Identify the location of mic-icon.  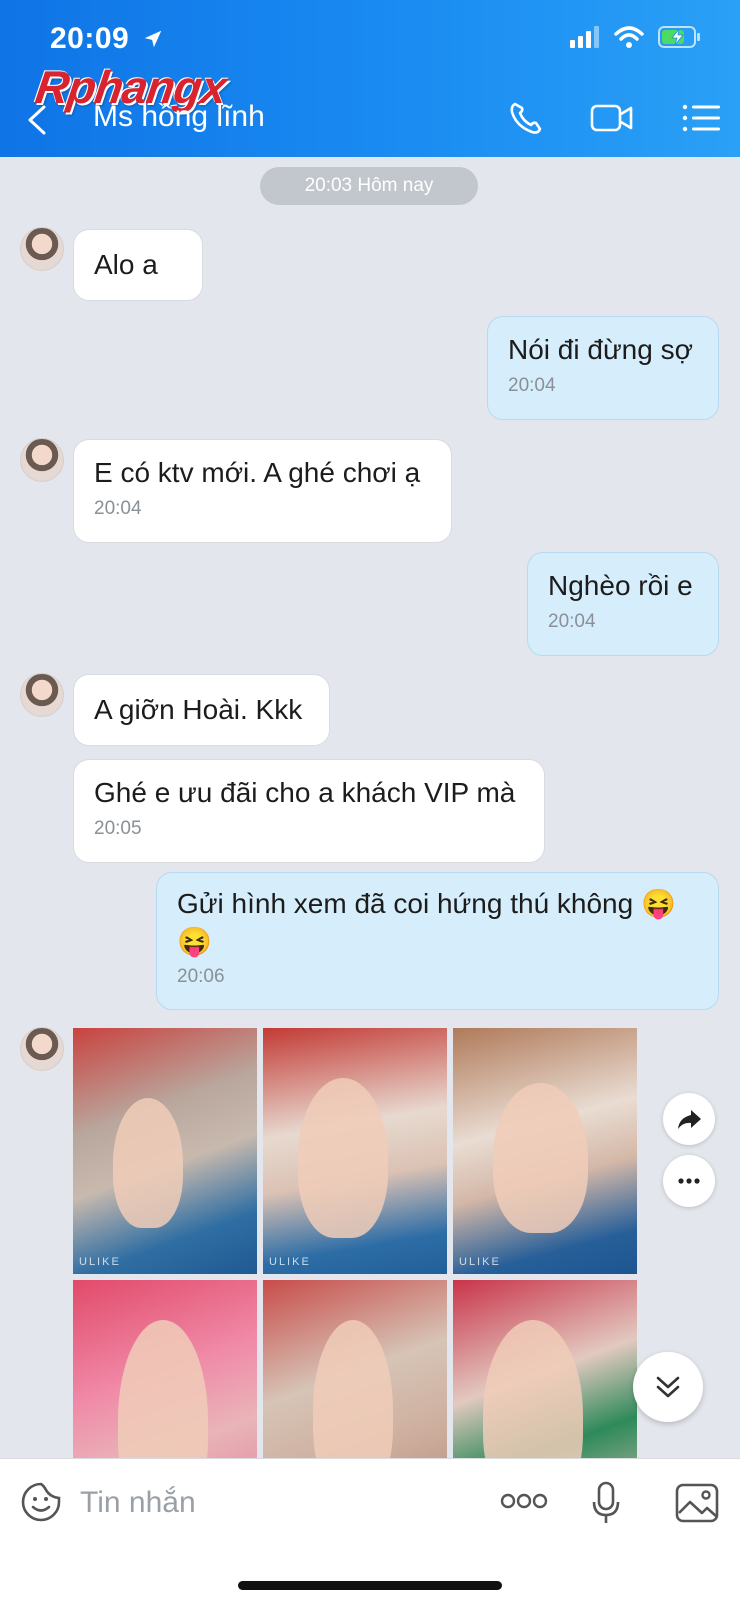
(606, 1503).